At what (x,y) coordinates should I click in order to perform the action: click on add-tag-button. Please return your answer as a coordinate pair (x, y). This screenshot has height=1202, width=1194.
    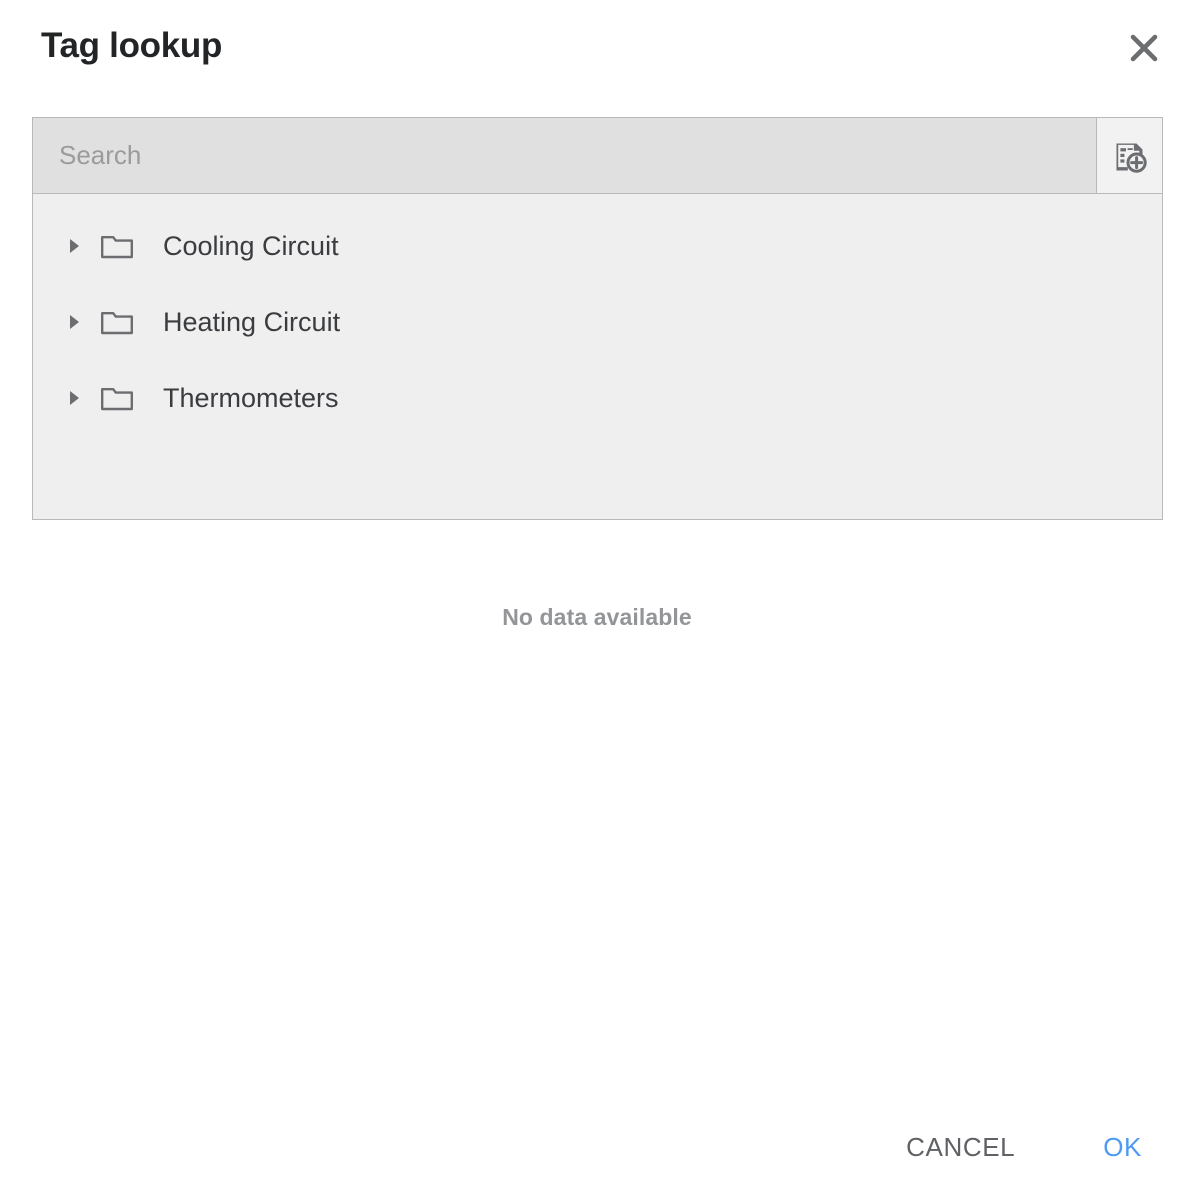
    Looking at the image, I should click on (1129, 155).